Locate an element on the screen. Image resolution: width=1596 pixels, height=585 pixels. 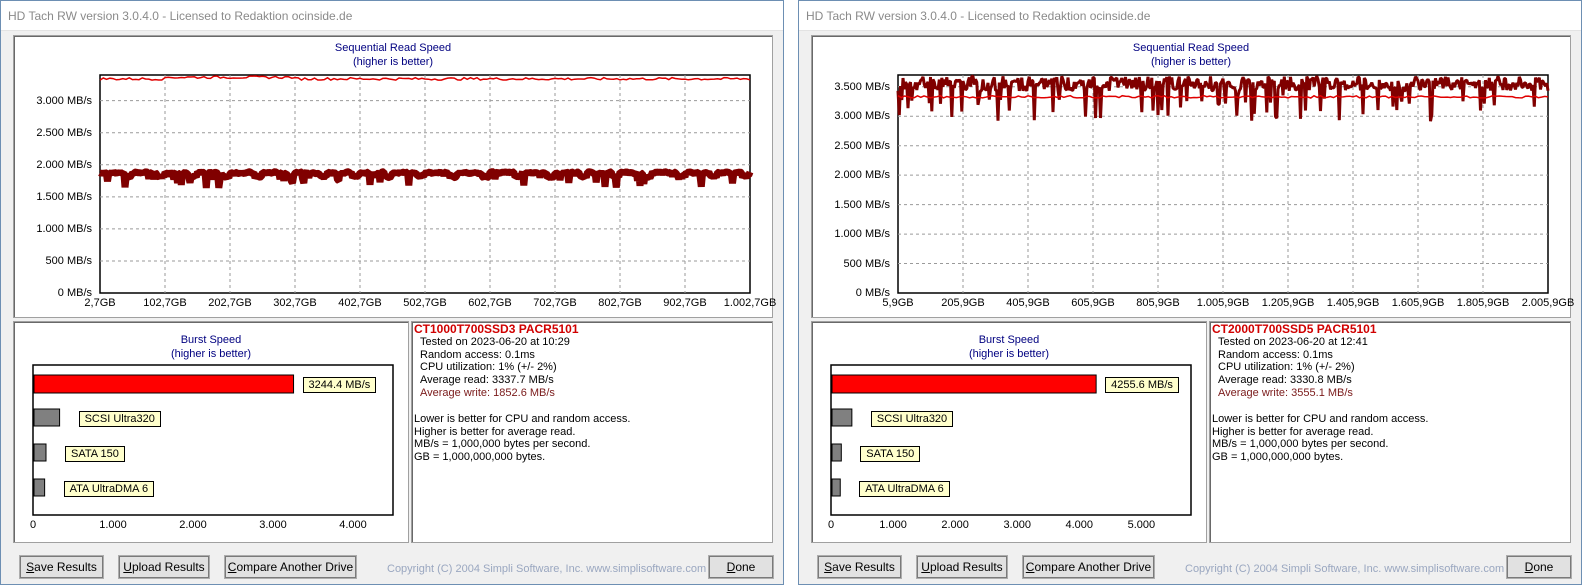
average-read: Average read: 3330.8 MB/s is located at coordinates (1285, 380).